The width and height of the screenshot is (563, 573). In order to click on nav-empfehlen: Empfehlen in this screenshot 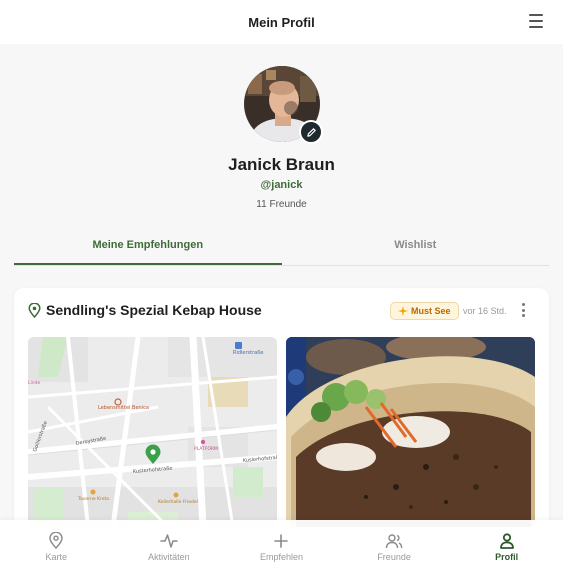, I will do `click(281, 546)`.